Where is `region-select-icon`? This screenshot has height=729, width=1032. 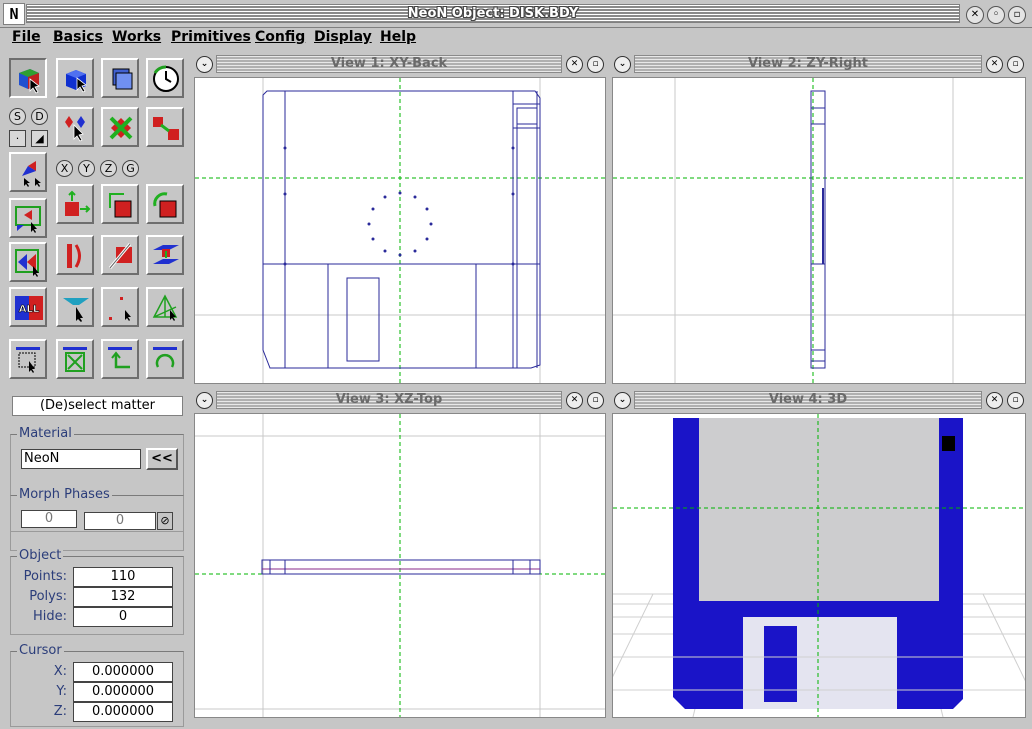
region-select-icon is located at coordinates (28, 219).